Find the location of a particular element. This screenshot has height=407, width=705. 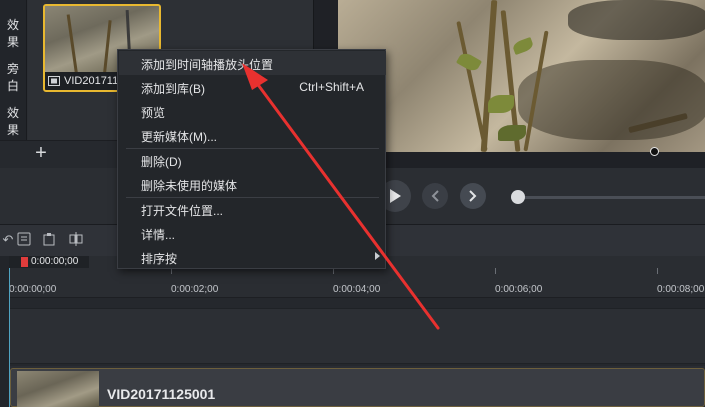

menu-item-label: 排序按 is located at coordinates (159, 259).